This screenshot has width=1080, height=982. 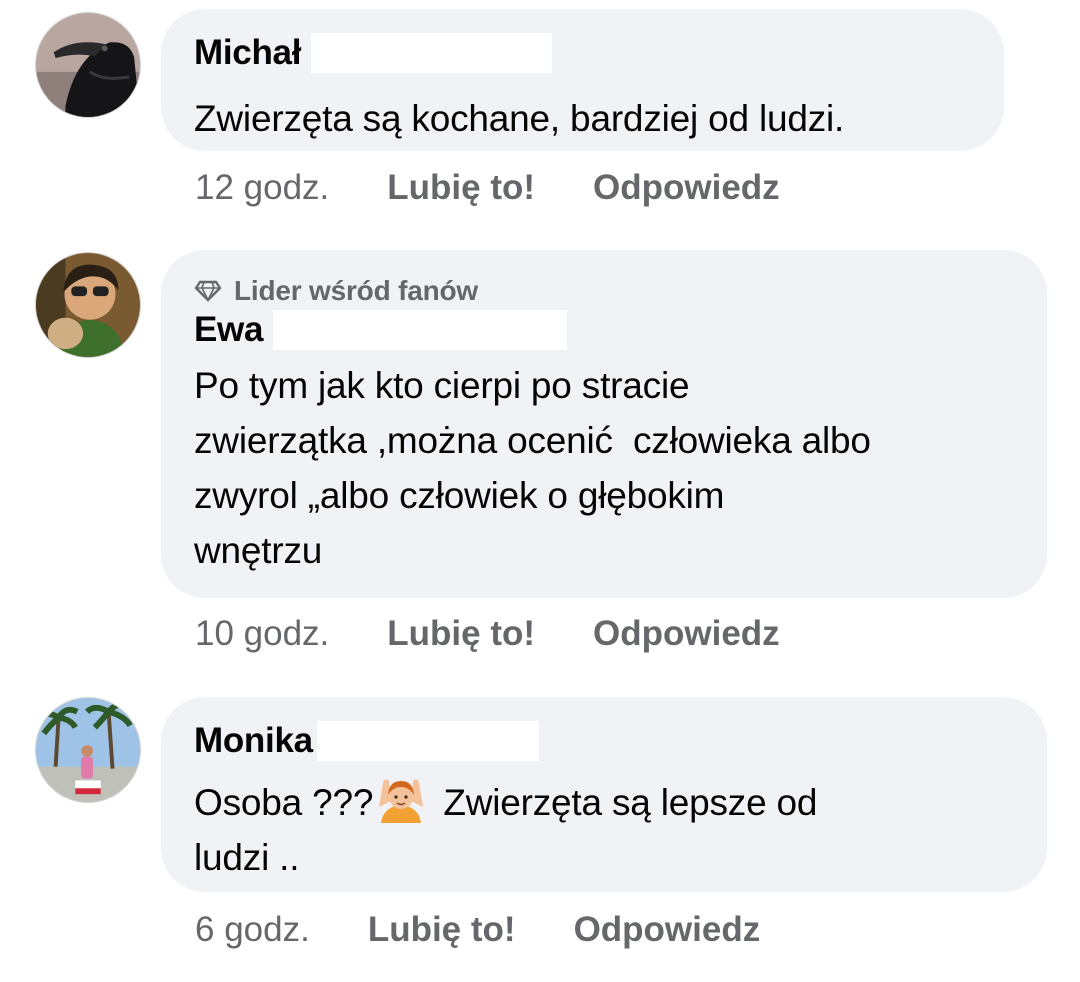 What do you see at coordinates (262, 188) in the screenshot?
I see `timestamp: 12 godz.` at bounding box center [262, 188].